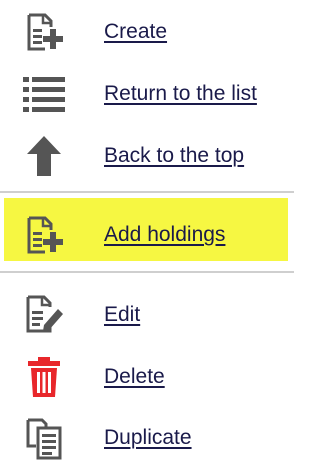 This screenshot has height=468, width=320. I want to click on add-holdings-item: Add holdings, so click(147, 235).